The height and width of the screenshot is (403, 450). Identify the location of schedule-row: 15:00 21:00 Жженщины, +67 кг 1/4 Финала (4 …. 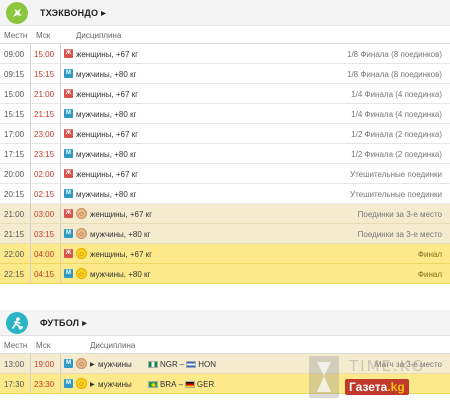
(225, 94).